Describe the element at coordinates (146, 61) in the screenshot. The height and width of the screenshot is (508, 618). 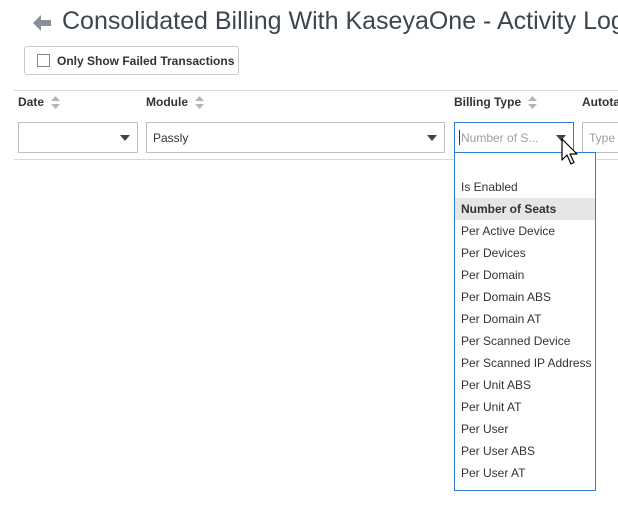
I see `failed-transactions-label: Only Show Failed Transactions` at that location.